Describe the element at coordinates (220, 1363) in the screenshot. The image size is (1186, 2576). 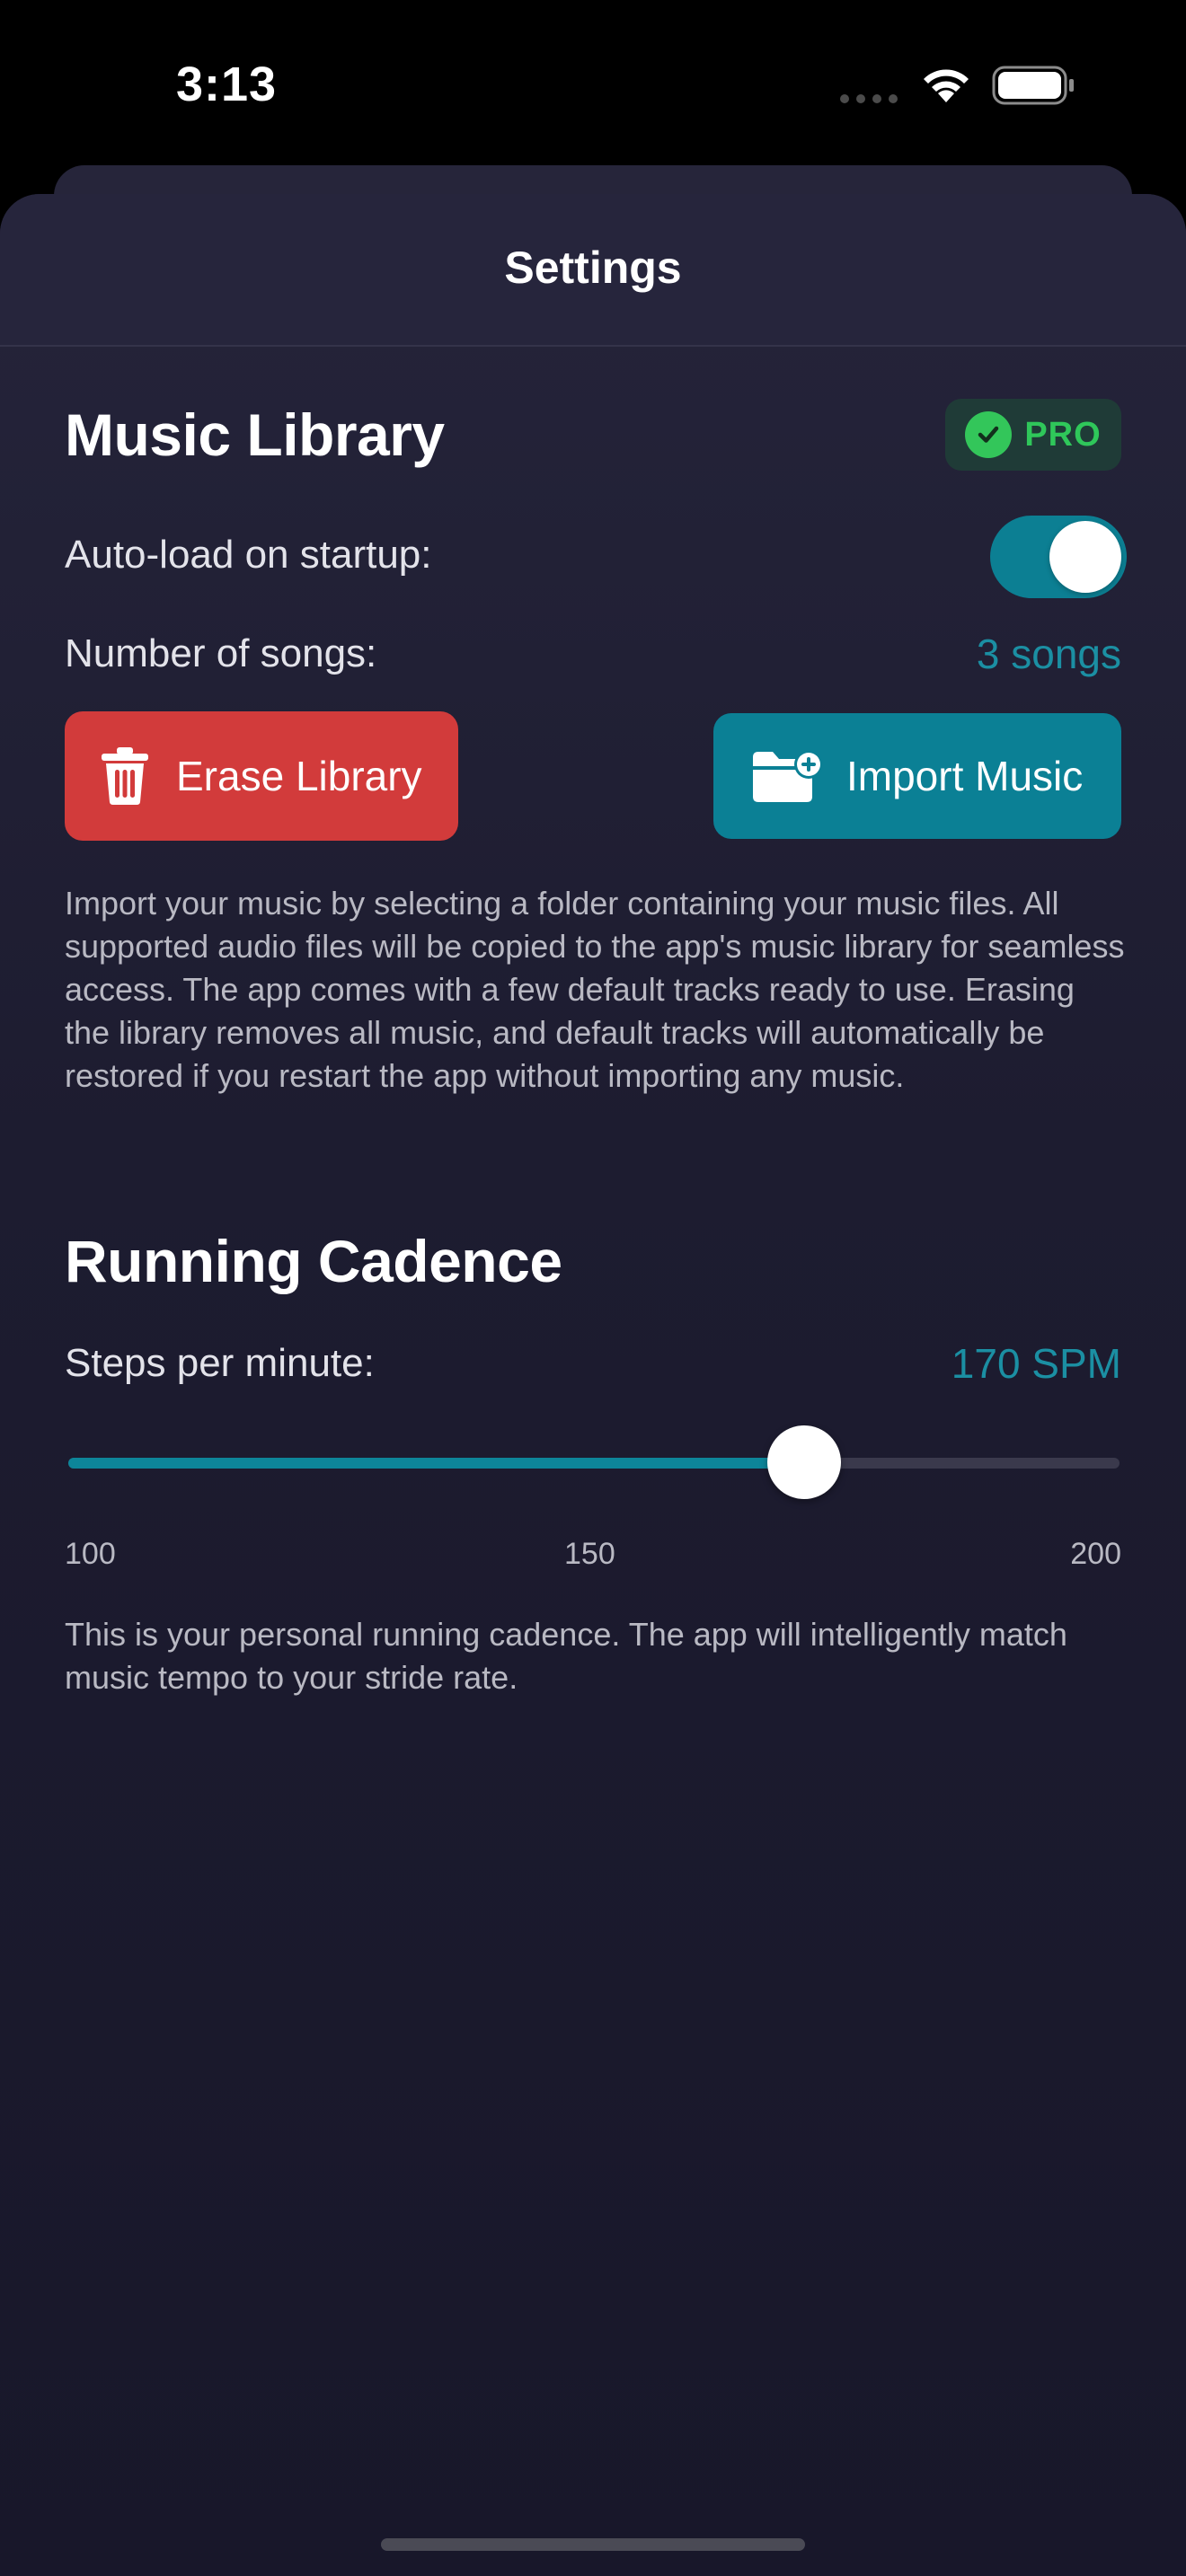
I see `steps-per-minute-label: Steps per minute:` at that location.